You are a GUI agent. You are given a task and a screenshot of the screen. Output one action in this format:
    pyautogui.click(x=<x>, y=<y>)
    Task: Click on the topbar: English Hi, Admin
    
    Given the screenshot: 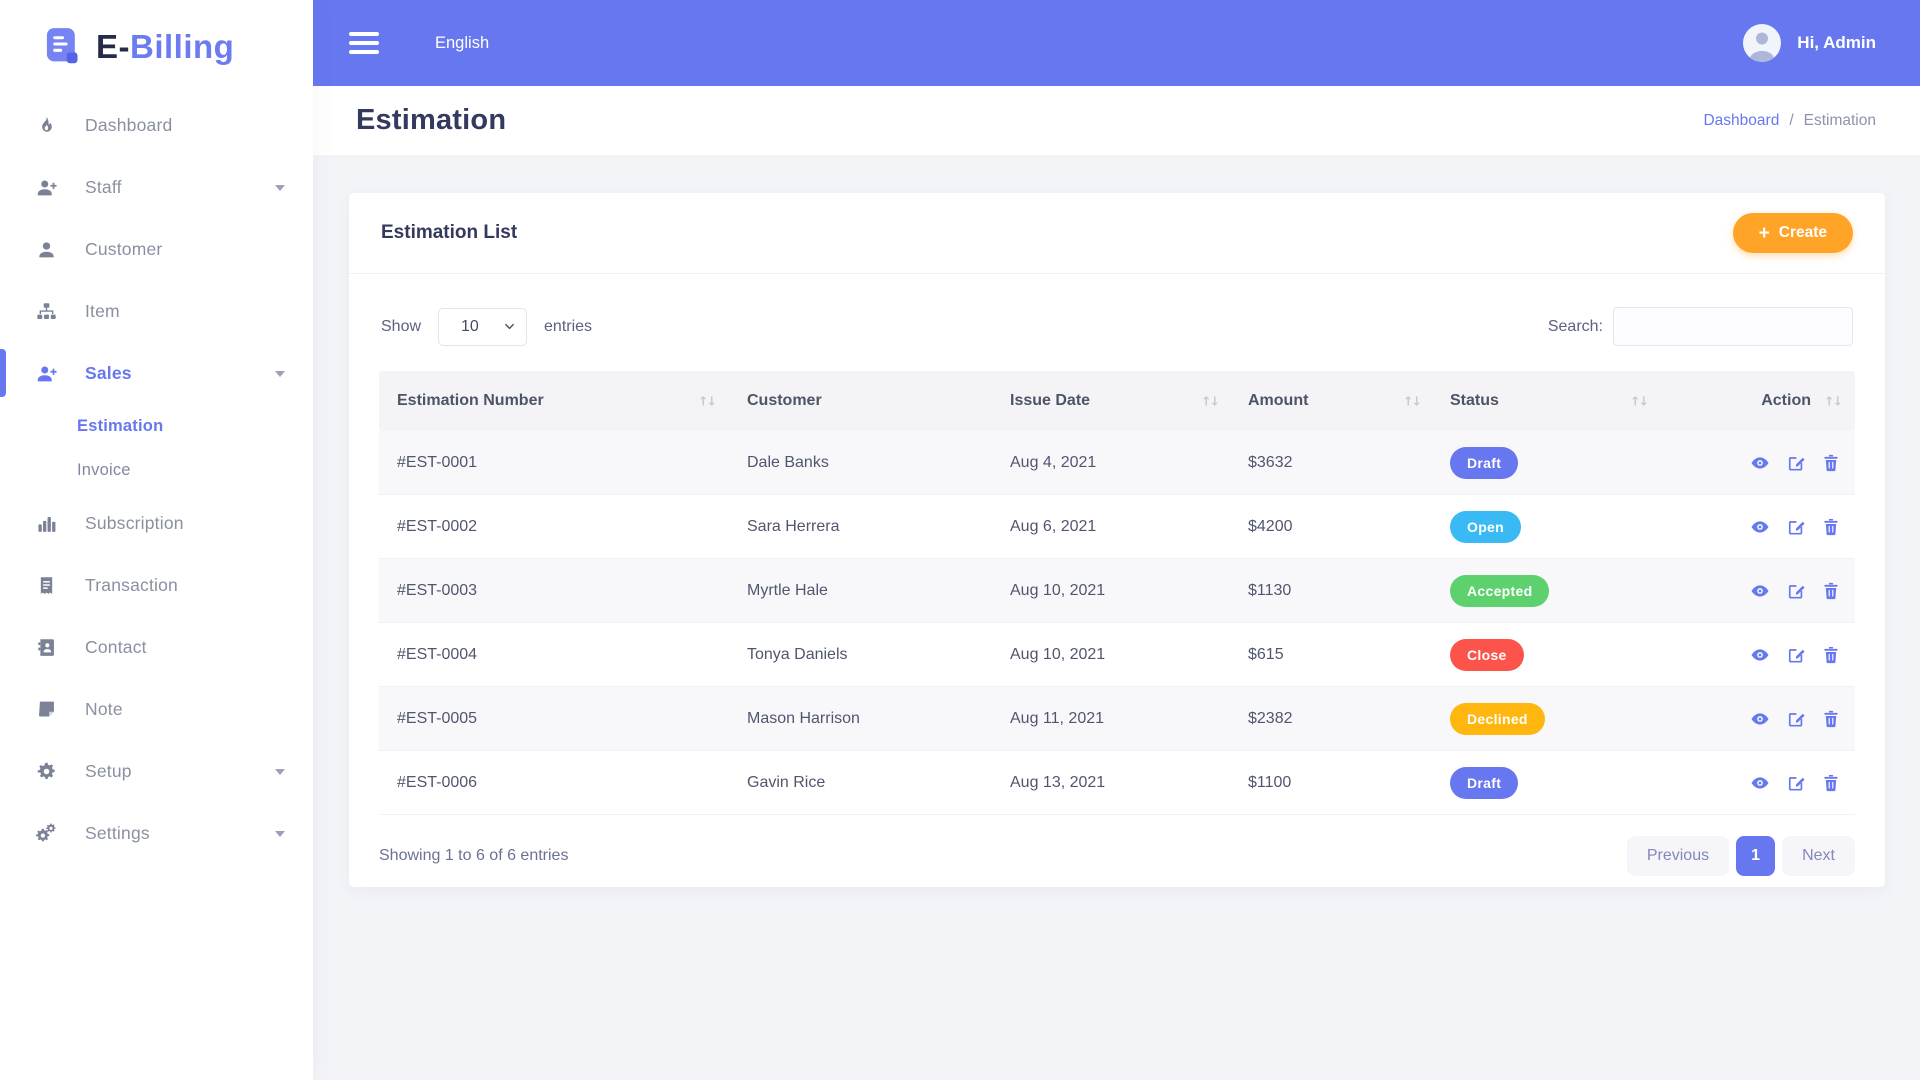 What is the action you would take?
    pyautogui.click(x=1116, y=43)
    